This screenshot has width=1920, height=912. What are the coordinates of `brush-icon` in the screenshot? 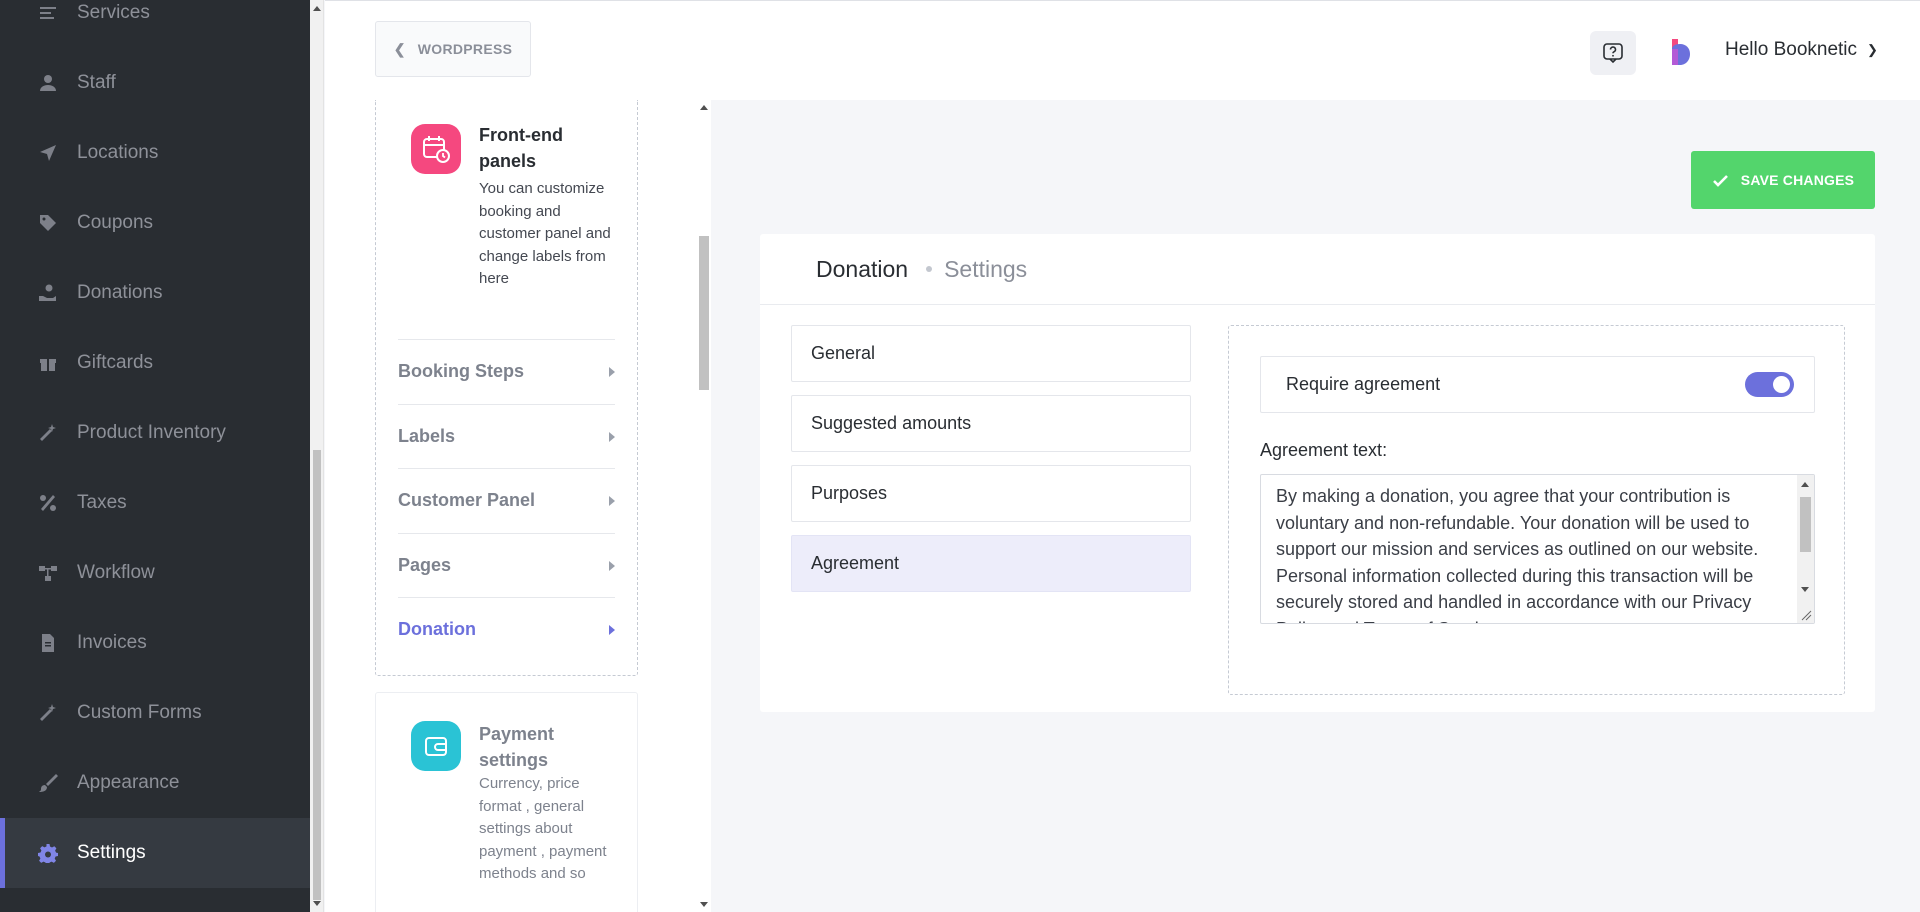 It's located at (48, 783).